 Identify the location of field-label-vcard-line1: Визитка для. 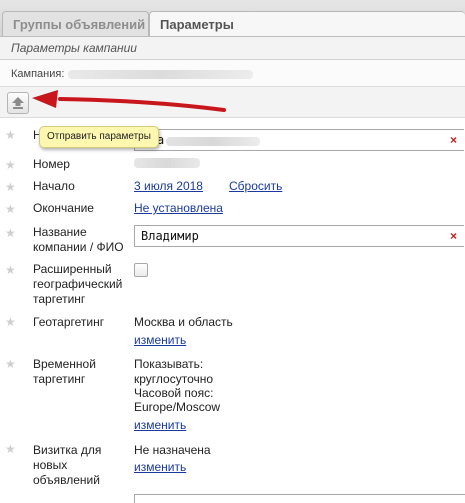
(67, 450).